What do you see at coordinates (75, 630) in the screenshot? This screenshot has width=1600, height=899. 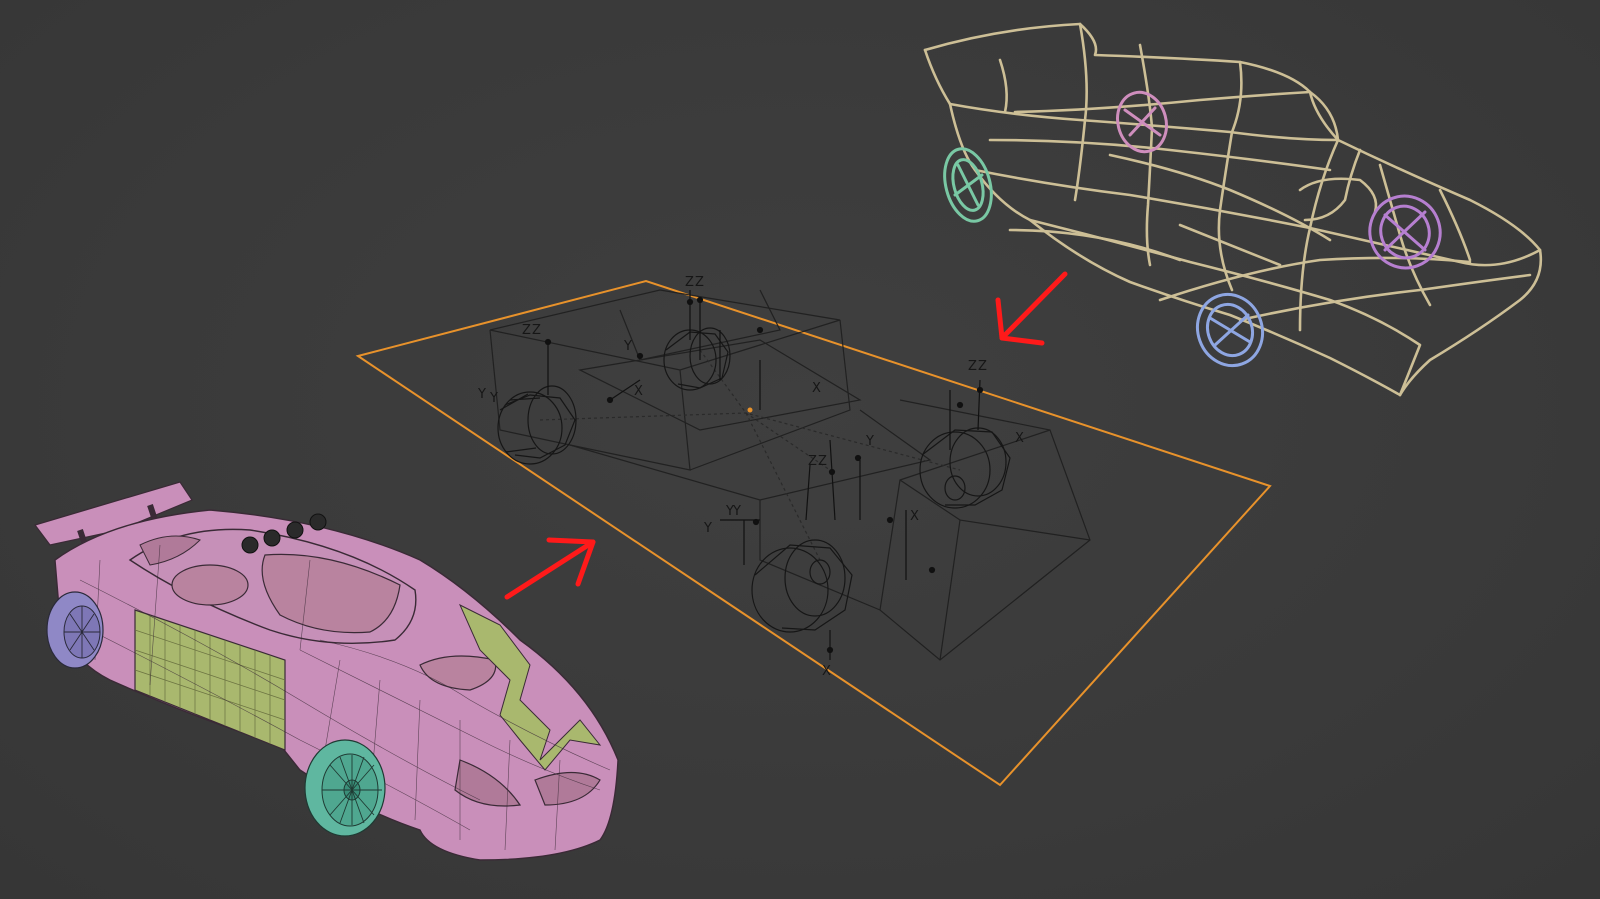 I see `car-mesh-wheel-rear` at bounding box center [75, 630].